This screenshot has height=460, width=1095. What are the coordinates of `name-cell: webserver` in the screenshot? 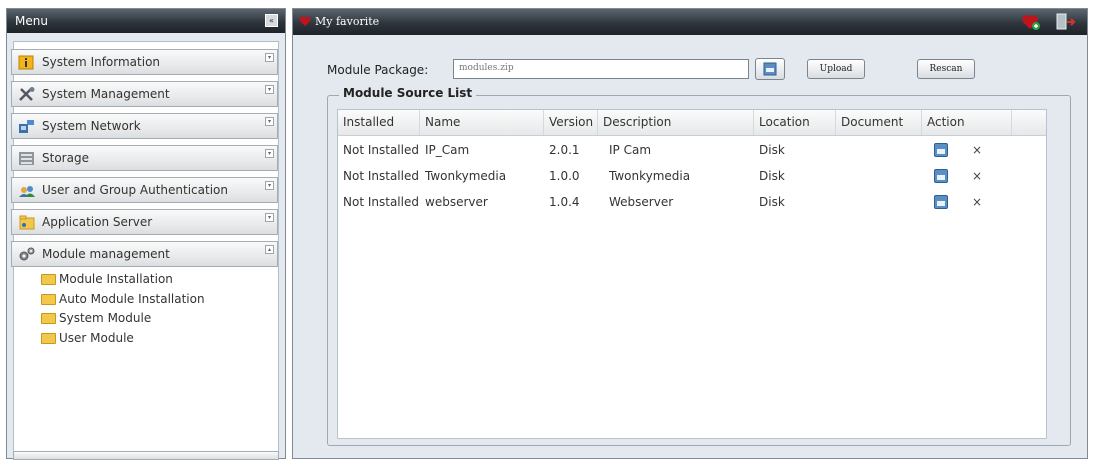 It's located at (456, 202).